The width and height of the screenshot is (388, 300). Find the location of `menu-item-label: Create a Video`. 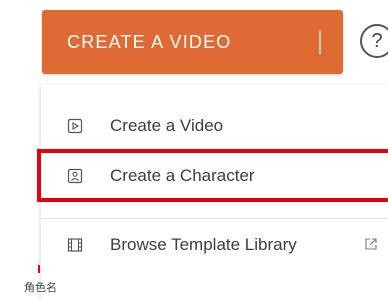

menu-item-label: Create a Video is located at coordinates (167, 125).